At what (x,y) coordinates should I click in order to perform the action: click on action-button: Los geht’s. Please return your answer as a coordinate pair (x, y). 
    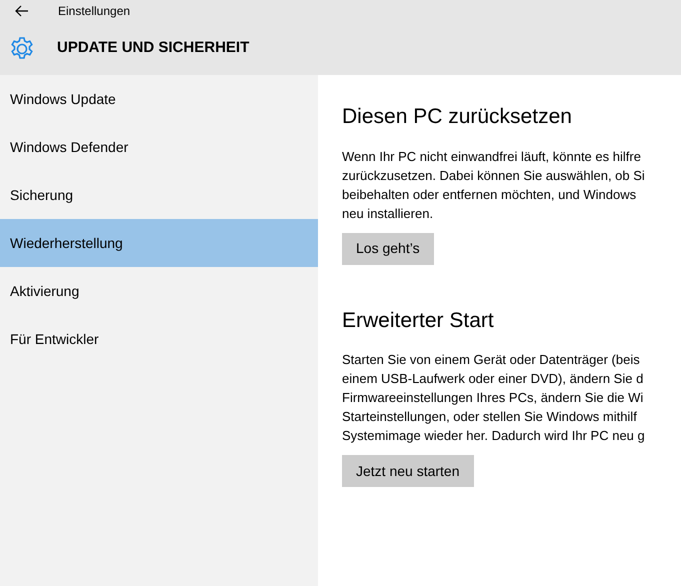
    Looking at the image, I should click on (388, 248).